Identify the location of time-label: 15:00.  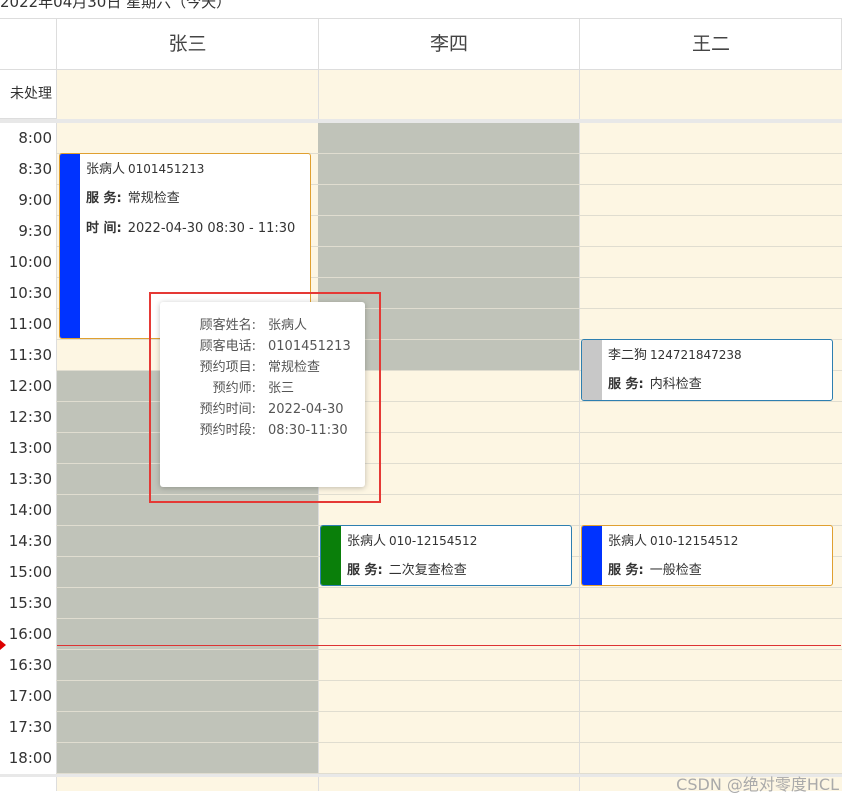
(28, 572).